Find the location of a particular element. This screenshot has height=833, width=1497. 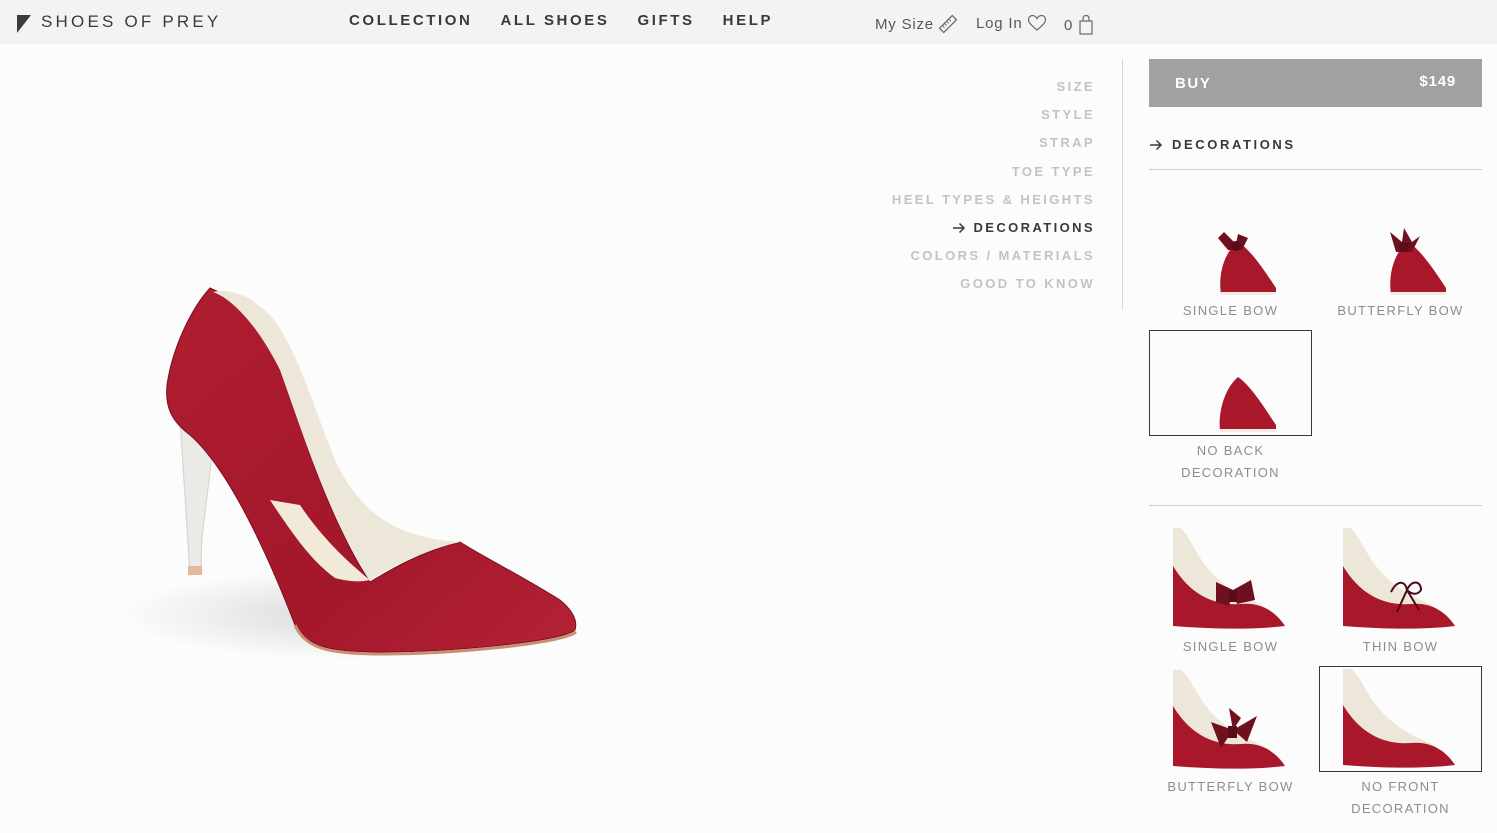

step-decorations-label: DECORATIONS is located at coordinates (1034, 227).